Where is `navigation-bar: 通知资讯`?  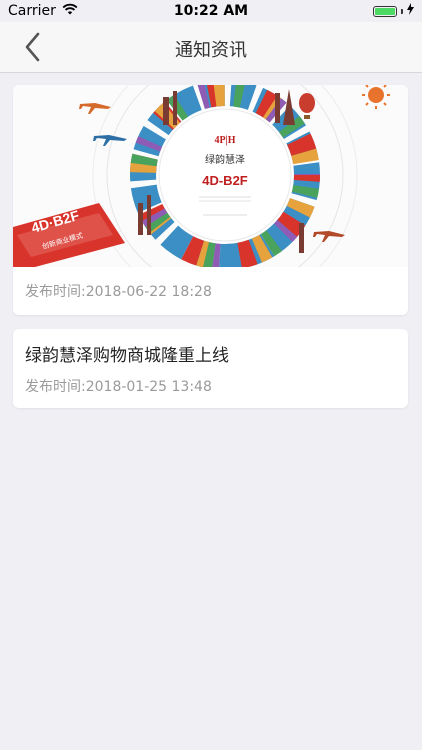 navigation-bar: 通知资讯 is located at coordinates (211, 47).